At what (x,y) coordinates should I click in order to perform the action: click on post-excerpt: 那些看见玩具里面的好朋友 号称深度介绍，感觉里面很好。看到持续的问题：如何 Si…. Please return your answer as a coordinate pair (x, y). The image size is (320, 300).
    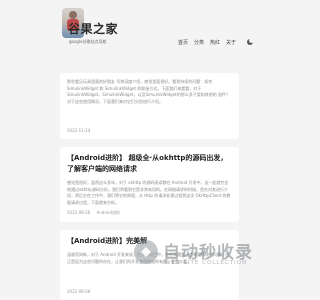
    Looking at the image, I should click on (148, 91).